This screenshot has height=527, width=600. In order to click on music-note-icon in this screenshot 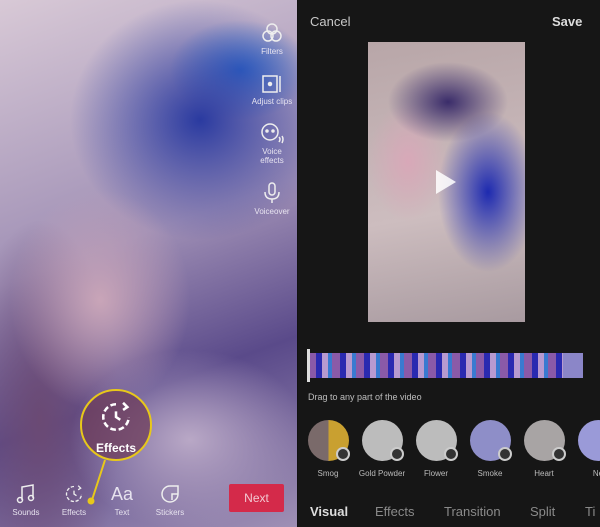, I will do `click(25, 494)`.